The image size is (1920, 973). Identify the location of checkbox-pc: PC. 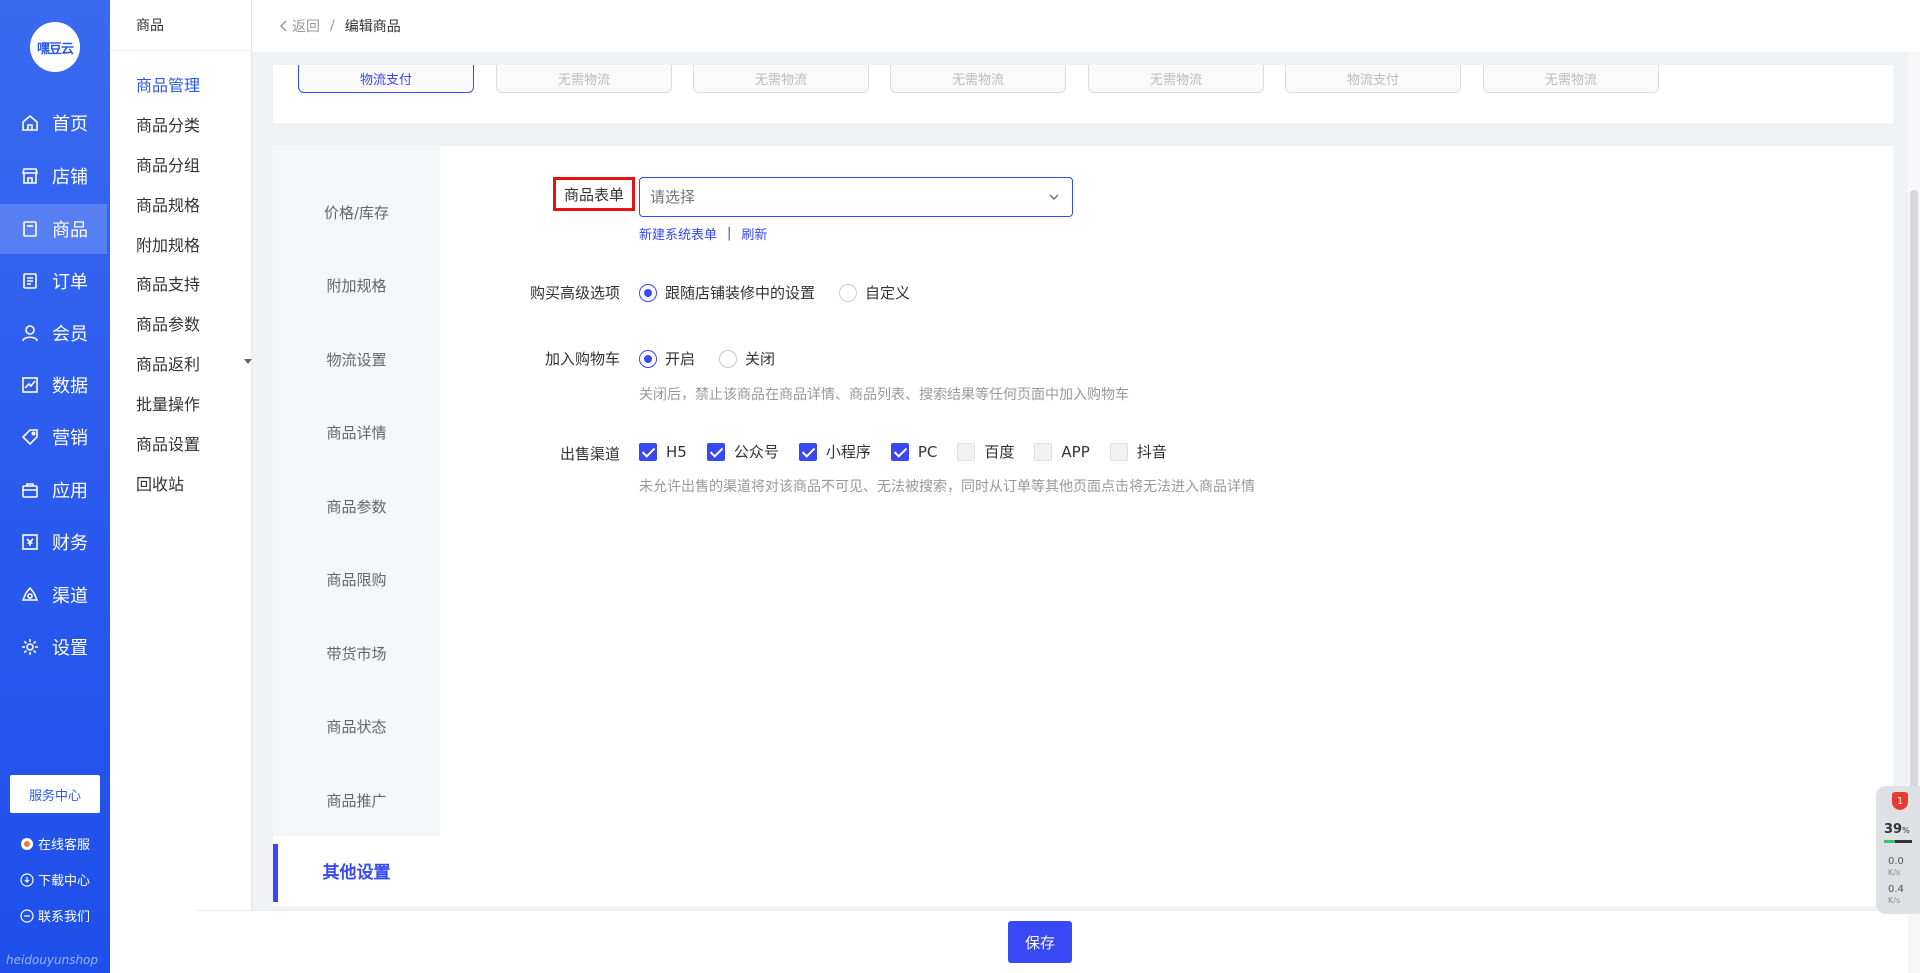
(914, 451).